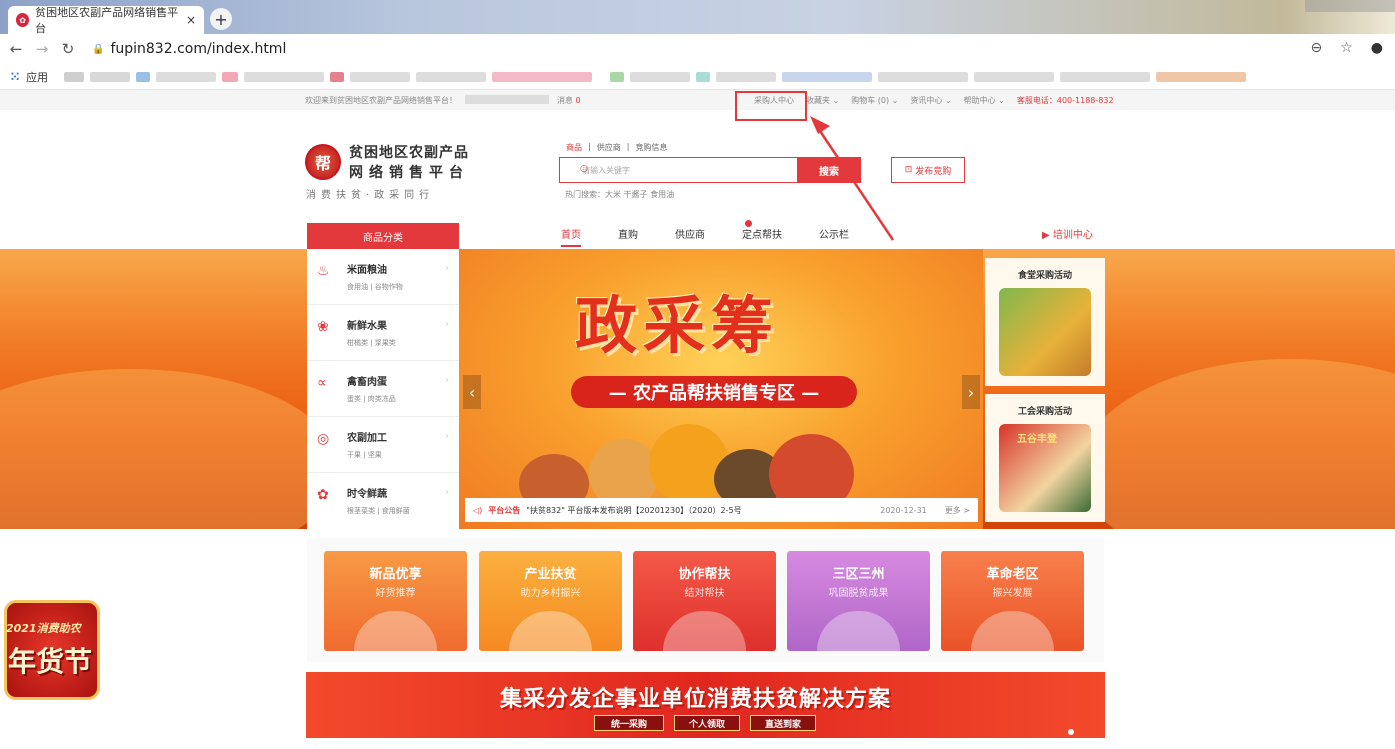 The image size is (1395, 749). What do you see at coordinates (633, 510) in the screenshot?
I see `announcement-text: "扶贫832" 平台版本发布说明【20201230】（2020）2-5号` at bounding box center [633, 510].